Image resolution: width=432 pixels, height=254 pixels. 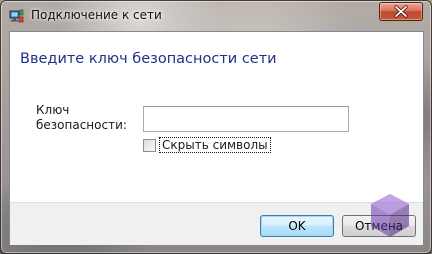 What do you see at coordinates (215, 145) in the screenshot?
I see `hide-characters-label: Скрыть символы` at bounding box center [215, 145].